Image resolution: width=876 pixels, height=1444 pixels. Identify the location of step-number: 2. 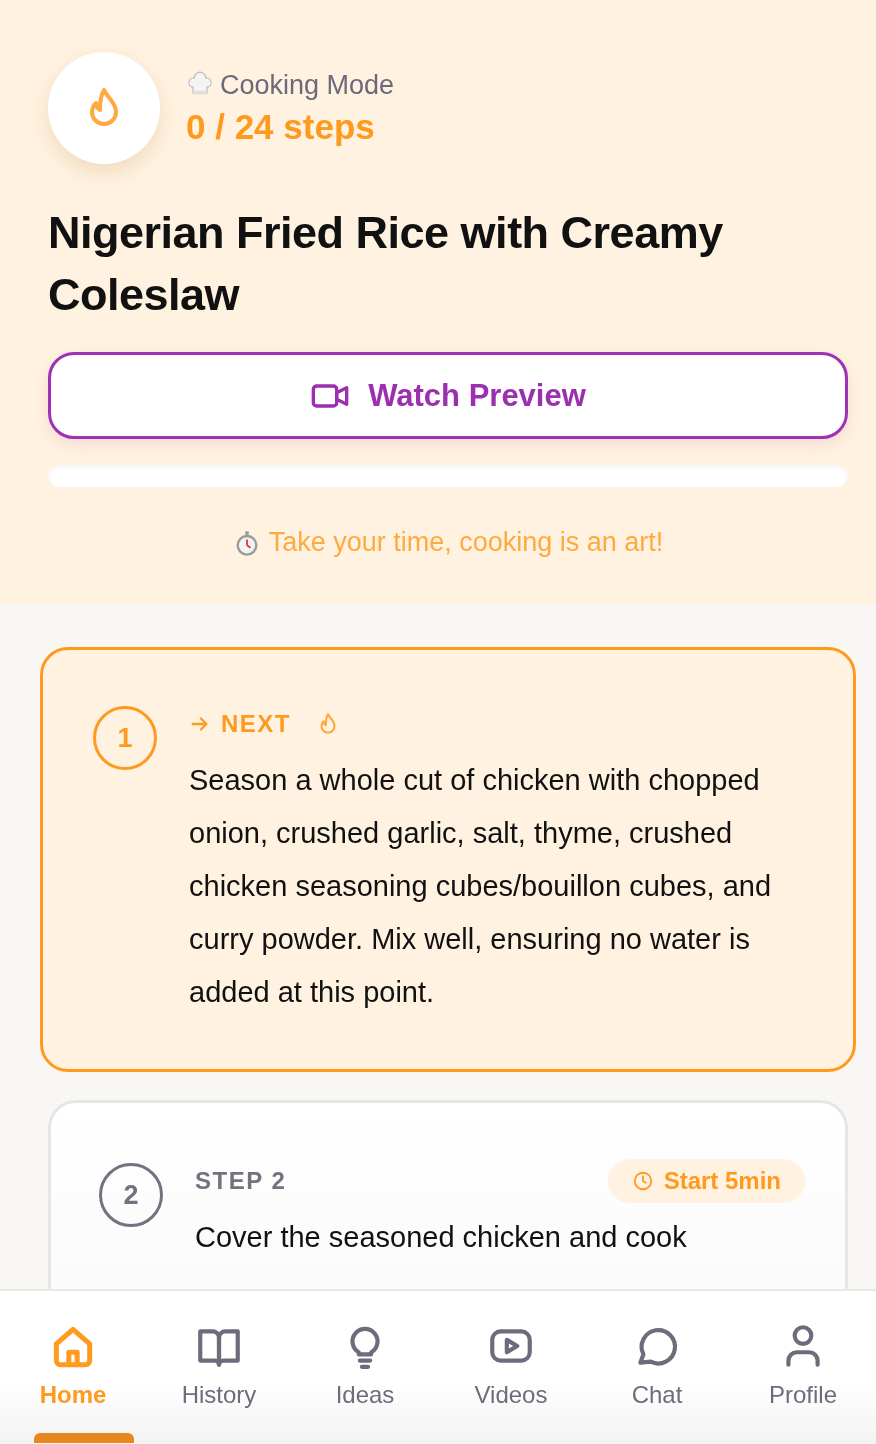
(131, 1195).